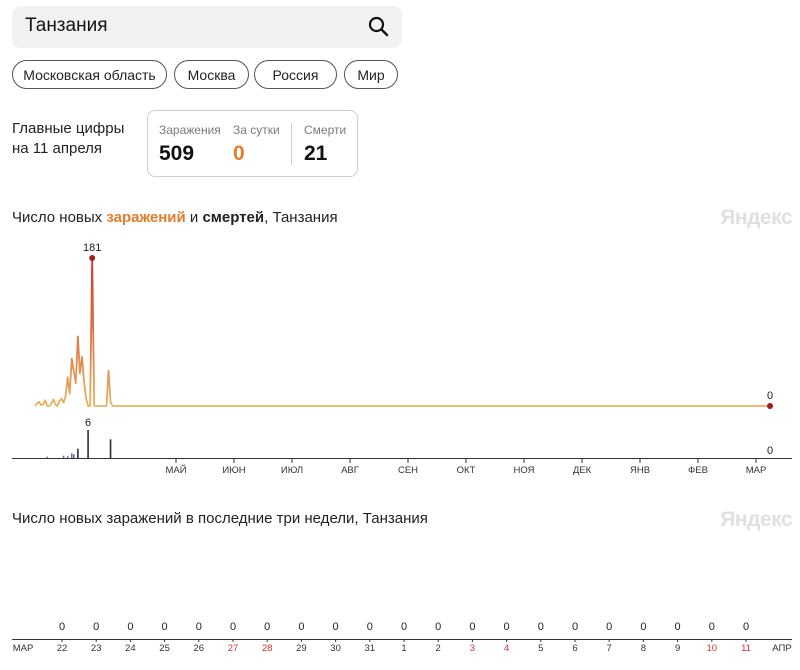 Image resolution: width=800 pixels, height=670 pixels. What do you see at coordinates (256, 130) in the screenshot?
I see `daily-label: За сутки` at bounding box center [256, 130].